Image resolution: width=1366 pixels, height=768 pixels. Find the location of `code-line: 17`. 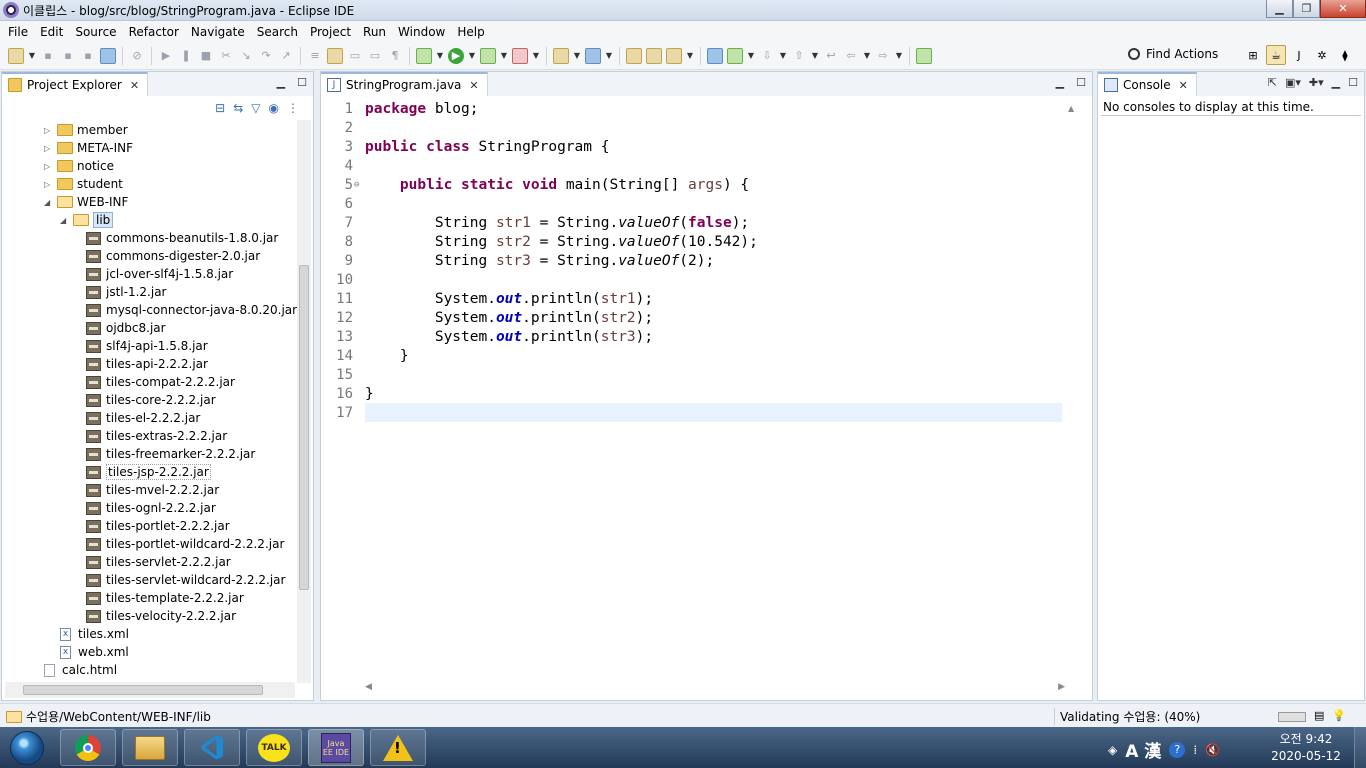

code-line: 17 is located at coordinates (701, 412).